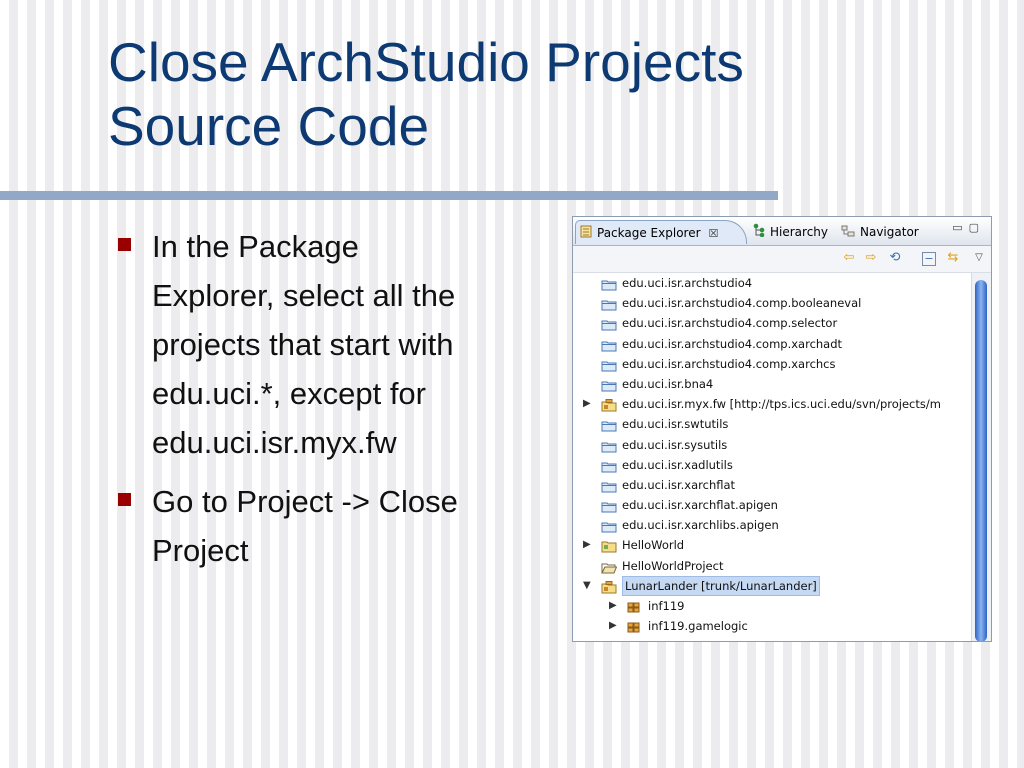 This screenshot has width=1024, height=768. I want to click on tree-row-label: edu.uci.isr.bna4, so click(668, 383).